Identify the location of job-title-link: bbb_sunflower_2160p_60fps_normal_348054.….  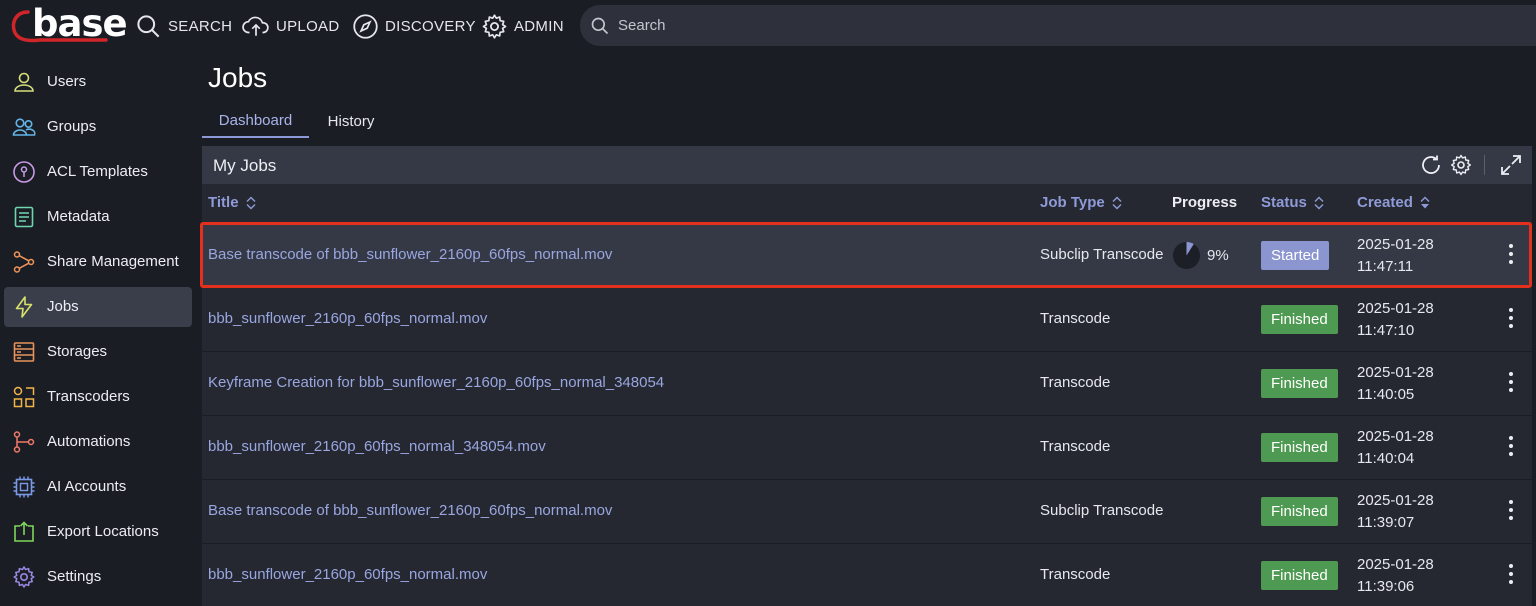
(377, 446).